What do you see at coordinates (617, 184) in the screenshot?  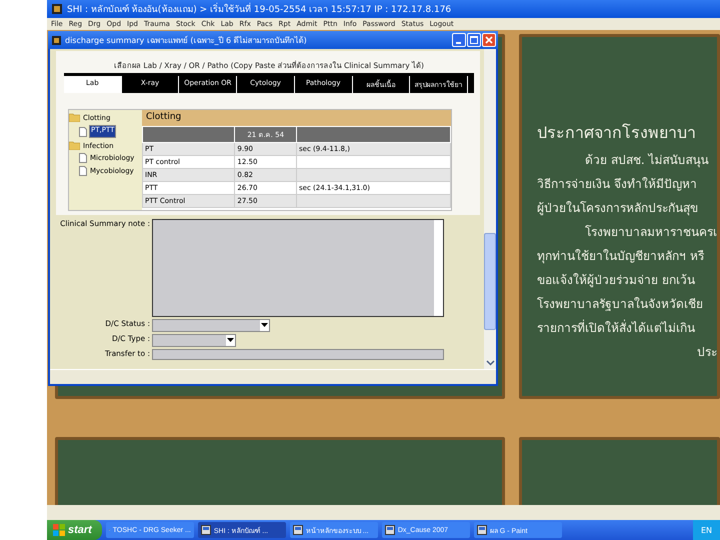 I see `notice-text: วิธีการจ่ายเงิน จึงทำให้มีปัญหา` at bounding box center [617, 184].